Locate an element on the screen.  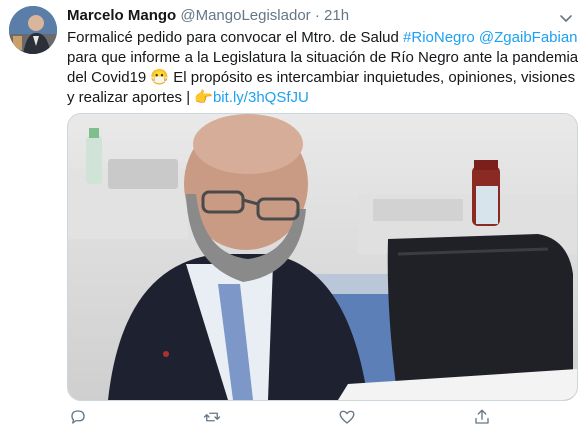
tweet-time: 21h is located at coordinates (336, 15).